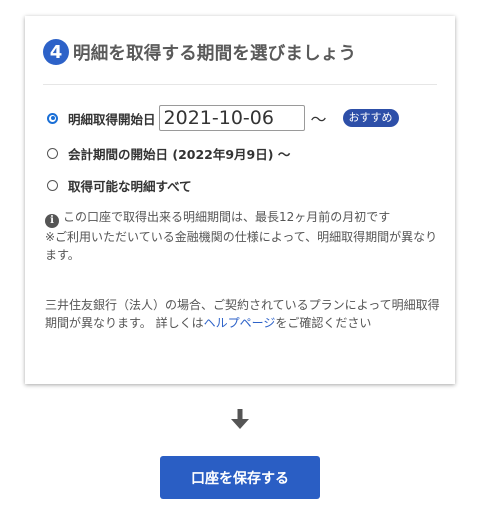 This screenshot has height=530, width=478. I want to click on option-label-all-available: 取得可能な明細すべて, so click(130, 186).